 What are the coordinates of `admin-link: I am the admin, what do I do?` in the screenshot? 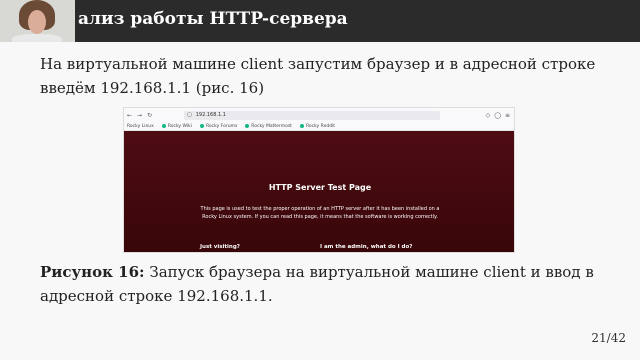 It's located at (366, 247).